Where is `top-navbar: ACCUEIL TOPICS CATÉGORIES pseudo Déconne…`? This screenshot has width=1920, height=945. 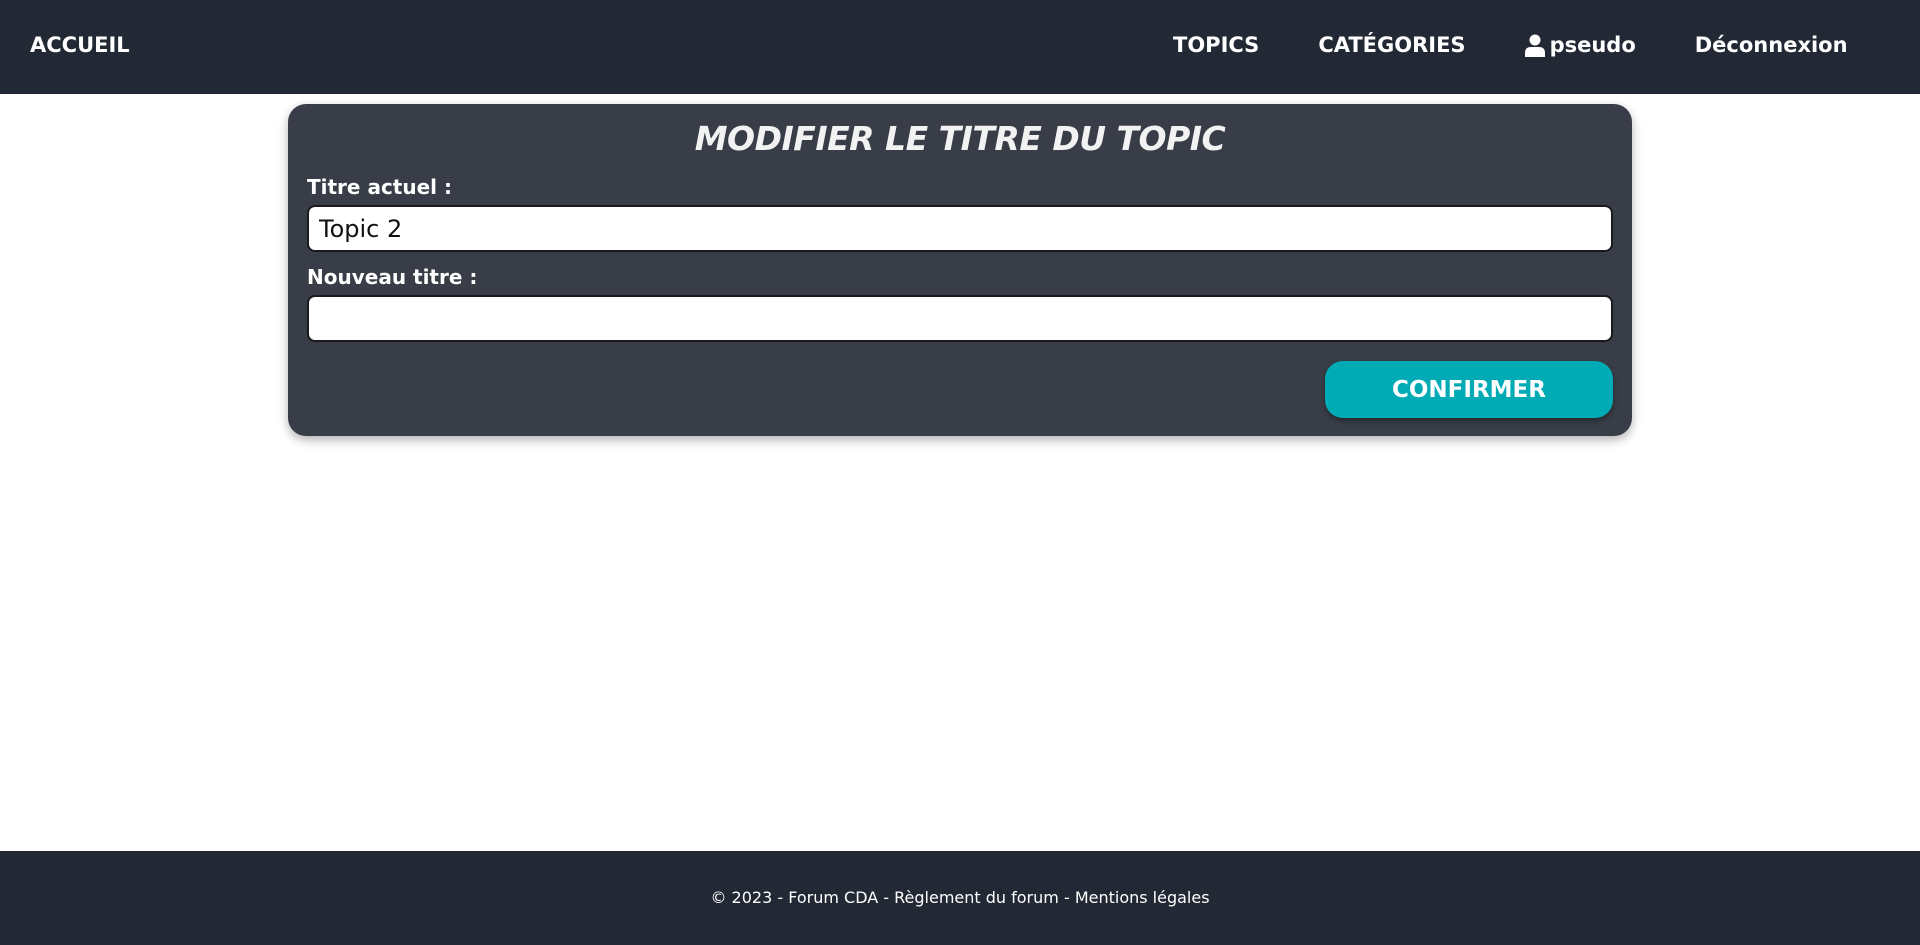 top-navbar: ACCUEIL TOPICS CATÉGORIES pseudo Déconne… is located at coordinates (960, 47).